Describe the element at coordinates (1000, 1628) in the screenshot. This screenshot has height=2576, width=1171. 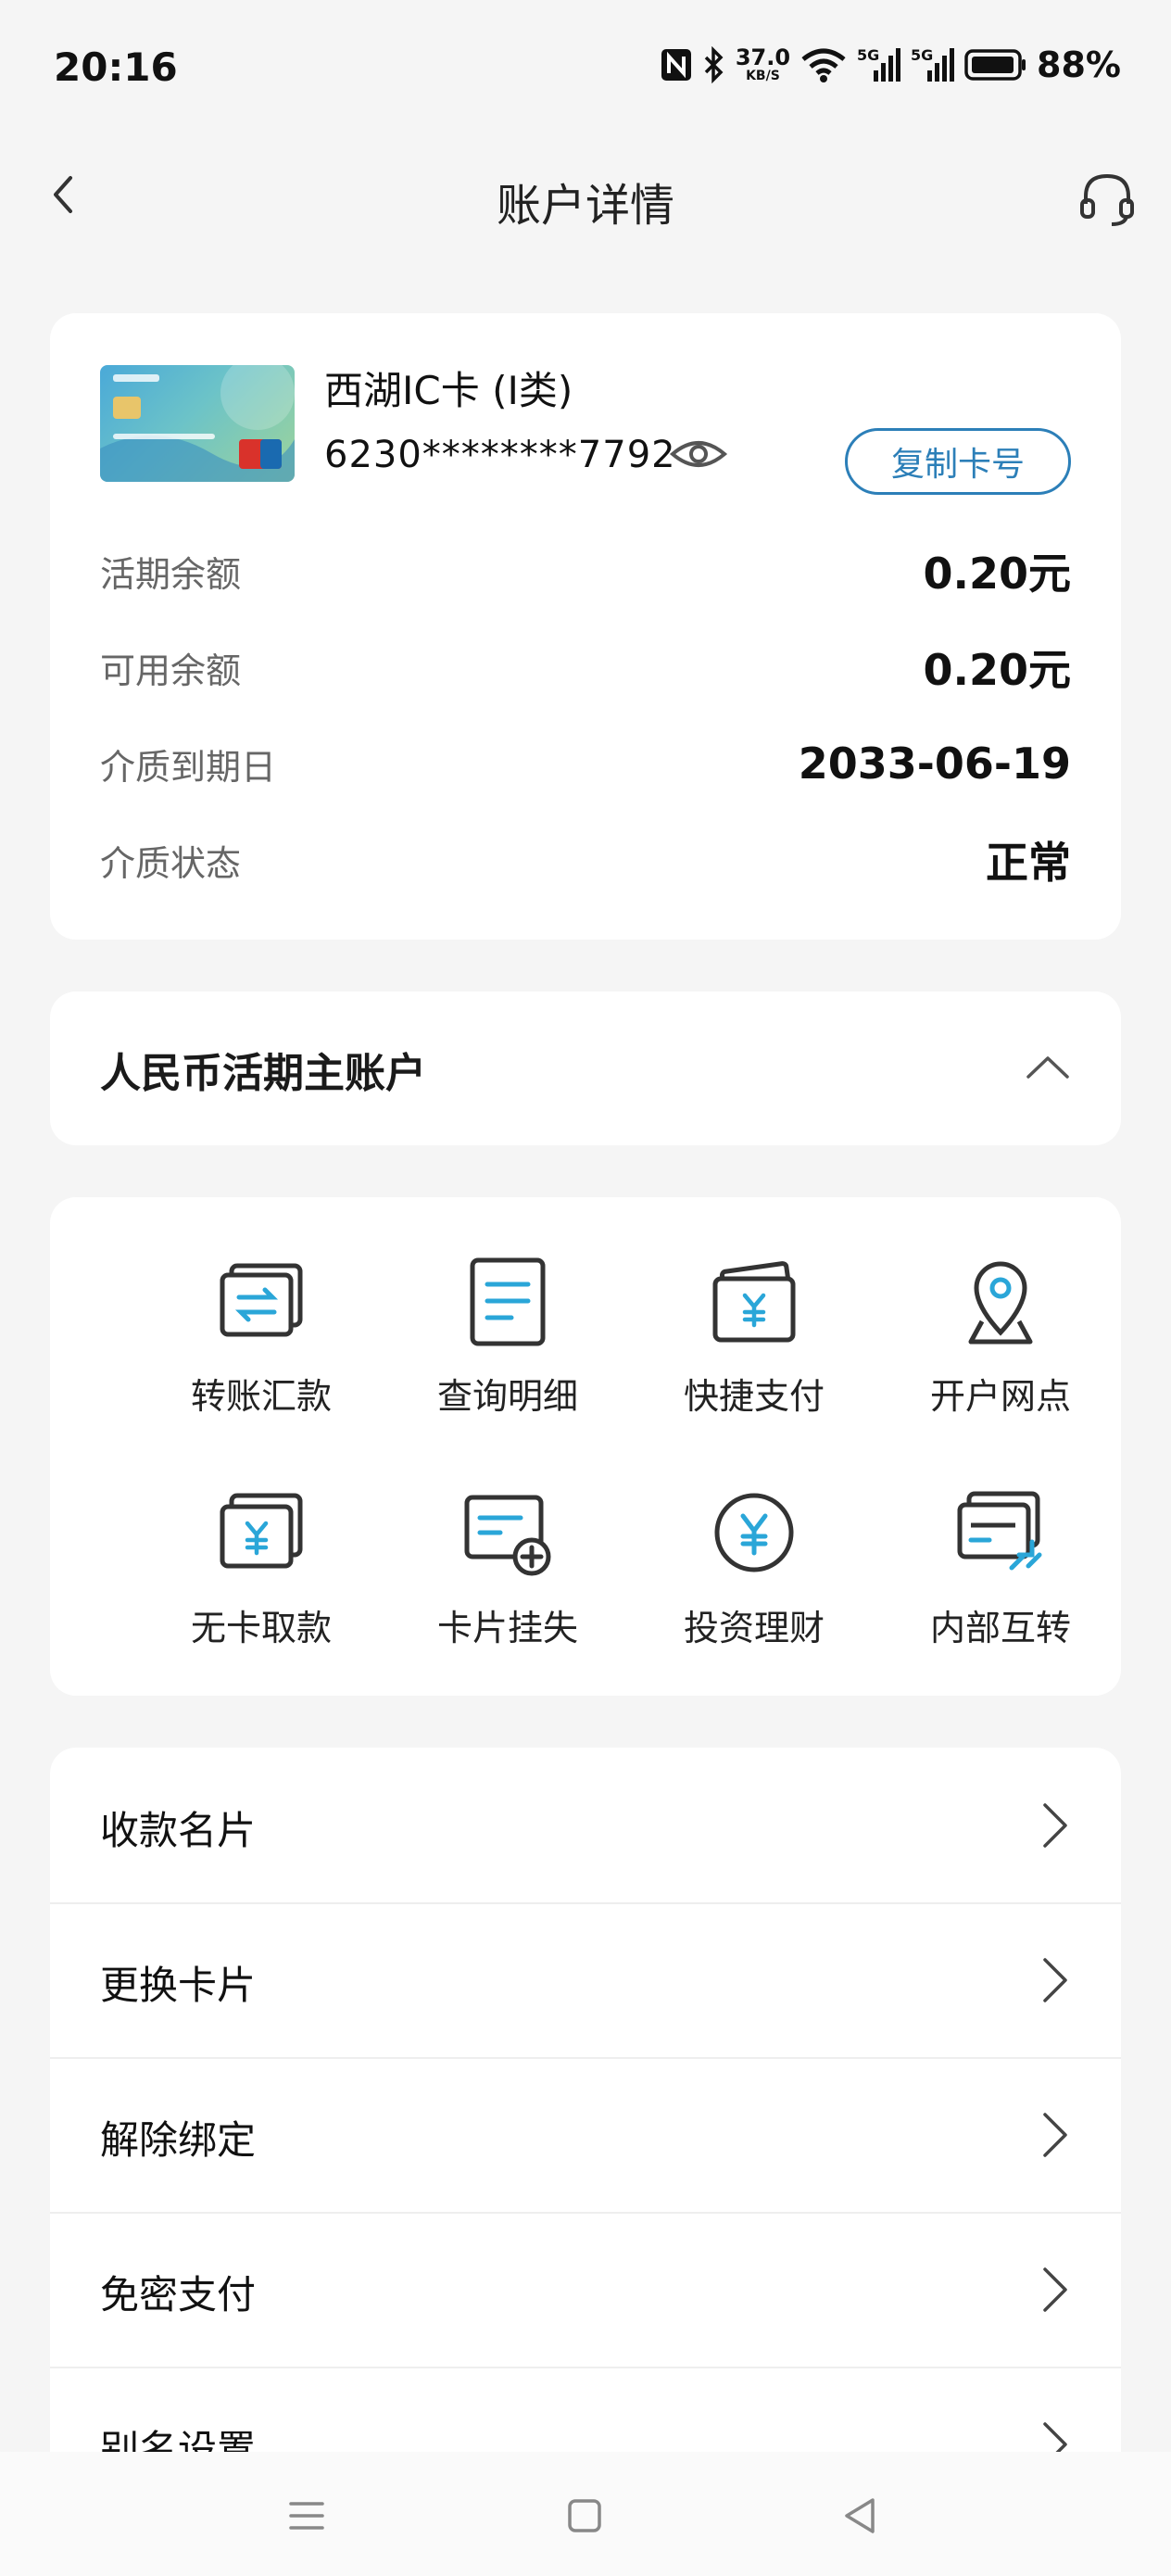
I see `action-label: 内部互转` at that location.